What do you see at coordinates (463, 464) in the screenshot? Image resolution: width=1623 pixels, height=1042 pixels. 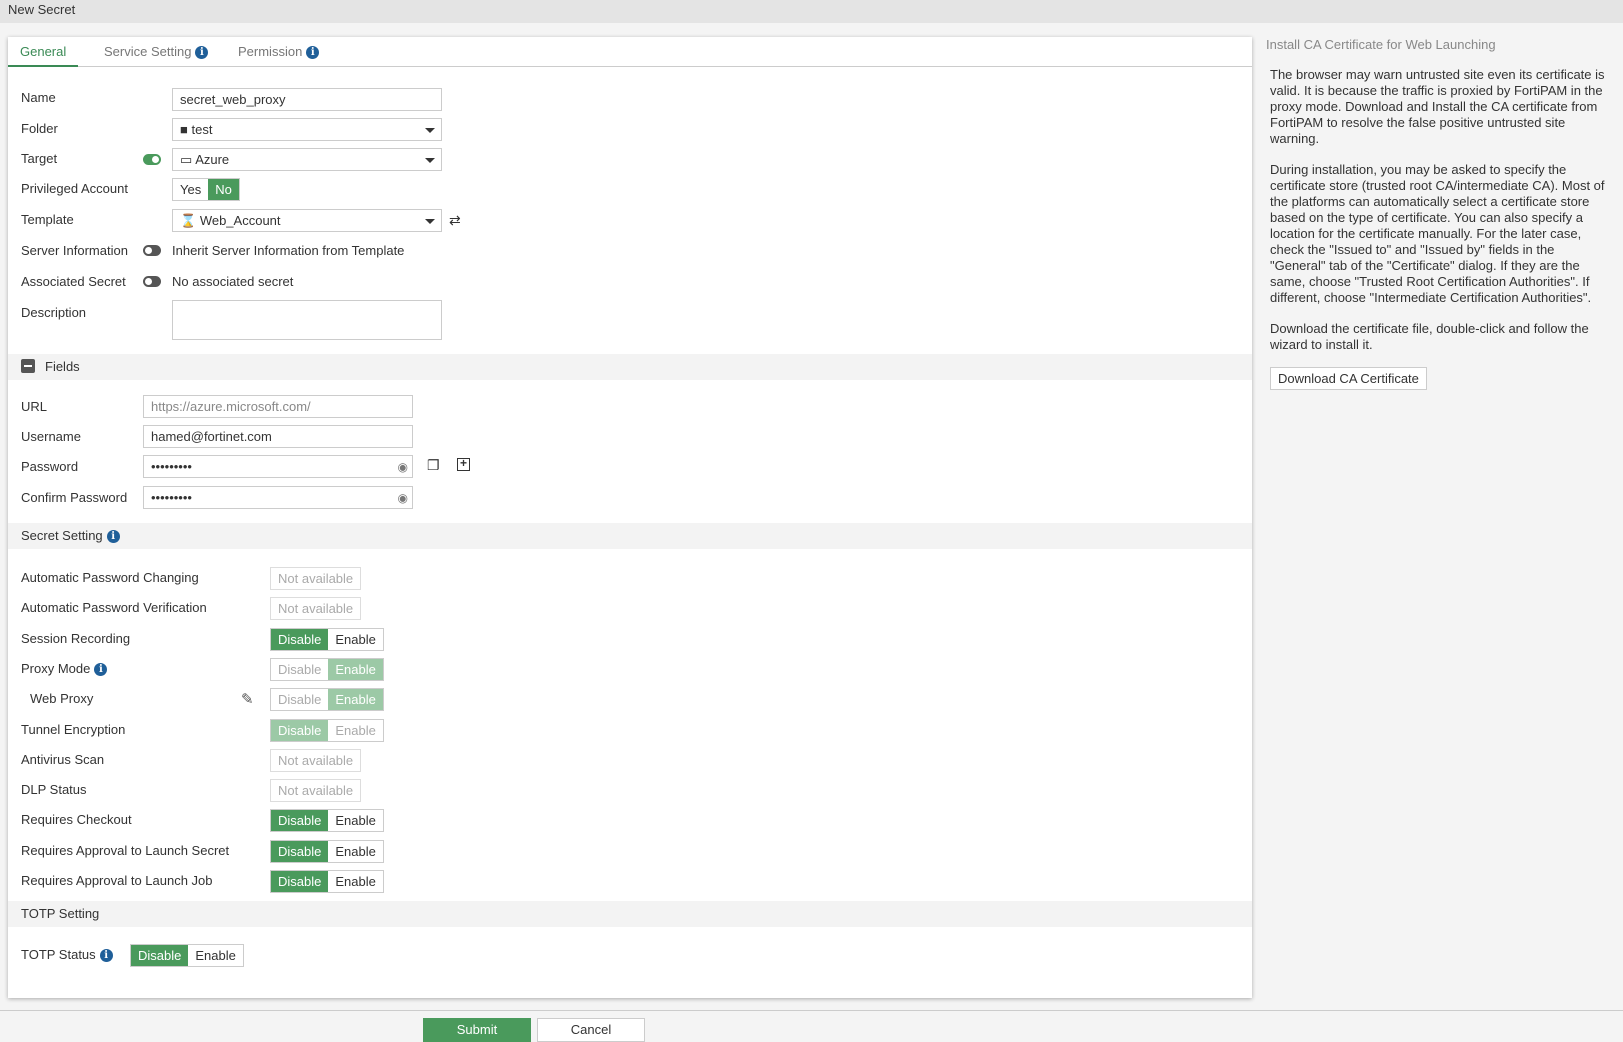 I see `add-icon: +` at bounding box center [463, 464].